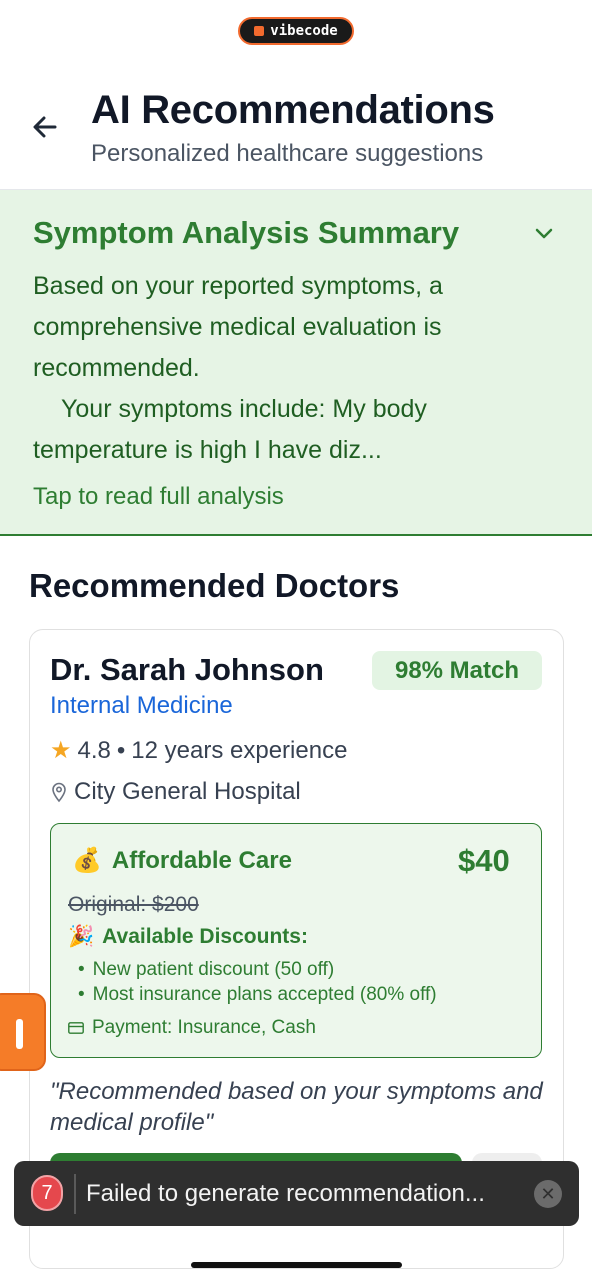  Describe the element at coordinates (204, 1027) in the screenshot. I see `payment-methods: Payment: Insurance, Cash` at that location.